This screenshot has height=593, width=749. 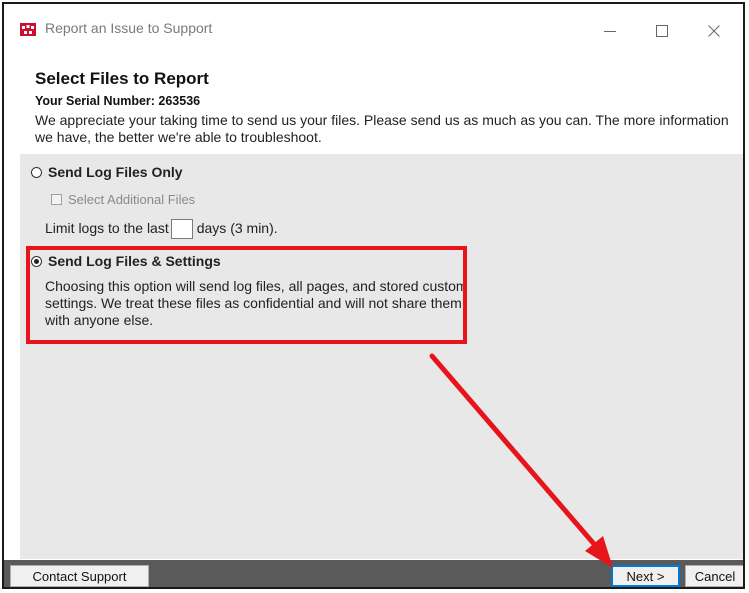 What do you see at coordinates (132, 199) in the screenshot?
I see `additional-files-label: Select Additional Files` at bounding box center [132, 199].